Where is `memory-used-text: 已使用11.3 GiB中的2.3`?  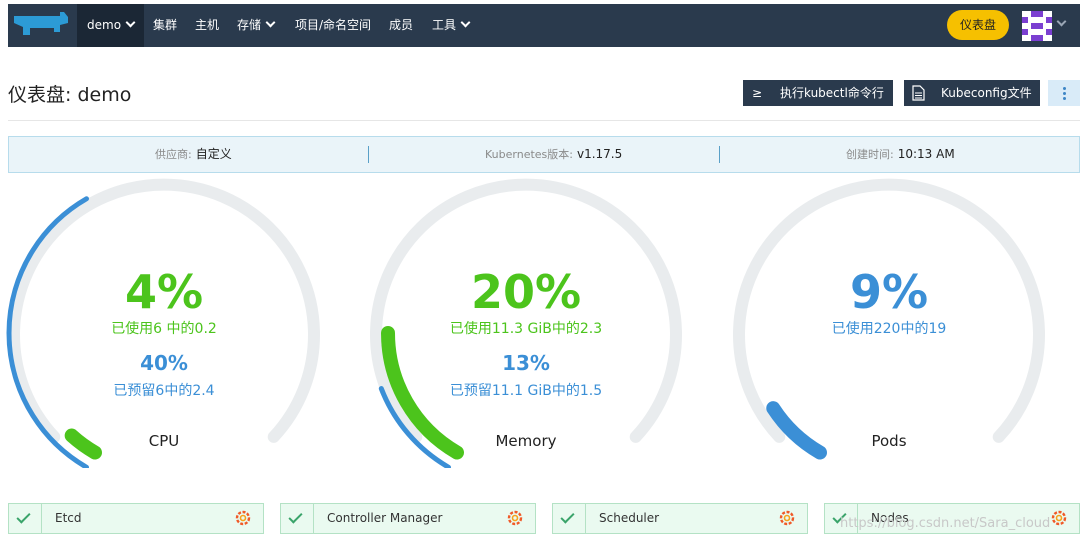
memory-used-text: 已使用11.3 GiB中的2.3 is located at coordinates (526, 329).